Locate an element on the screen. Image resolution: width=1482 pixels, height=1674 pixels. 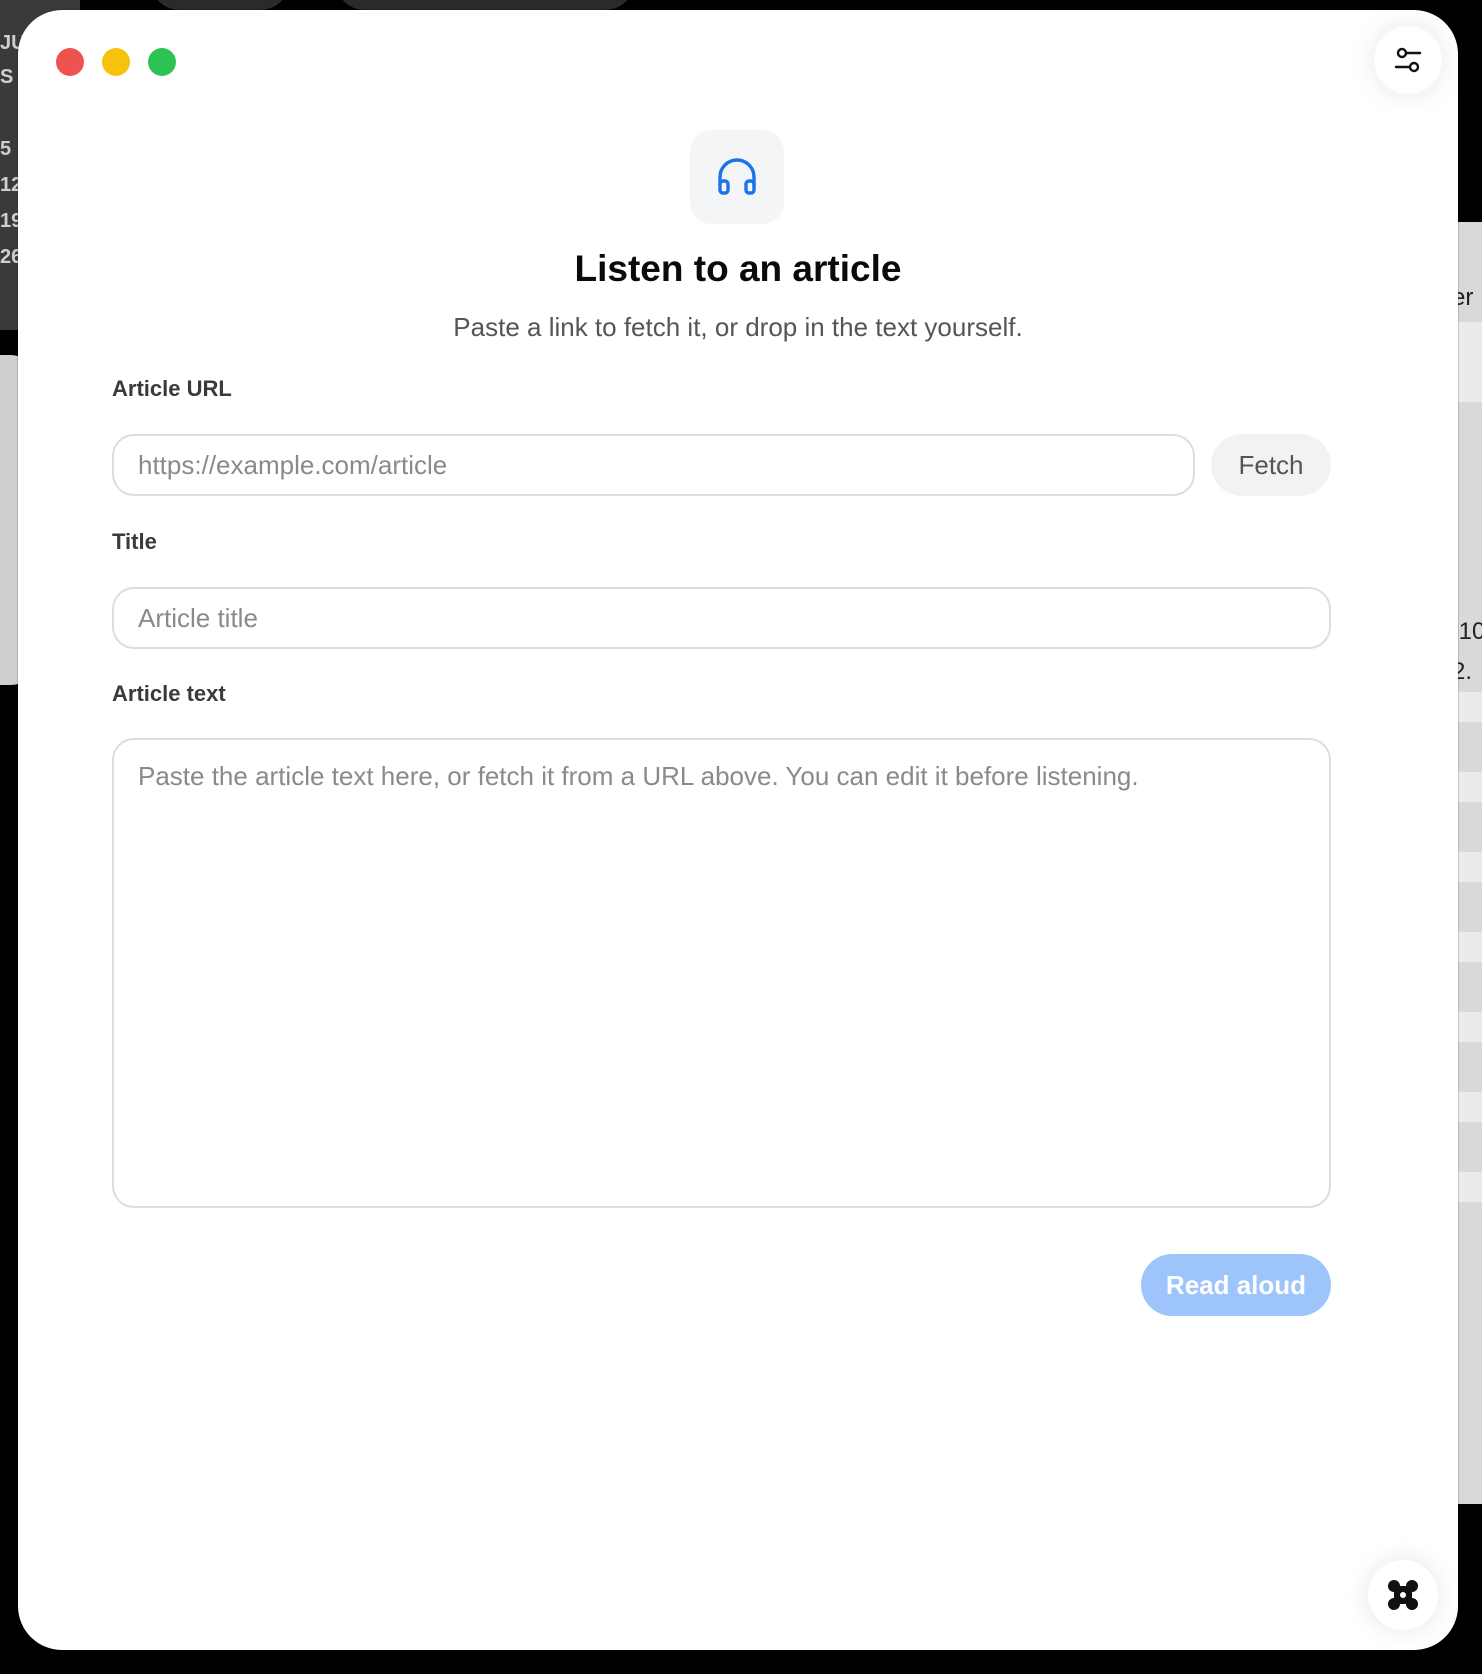
close-window-button is located at coordinates (70, 62).